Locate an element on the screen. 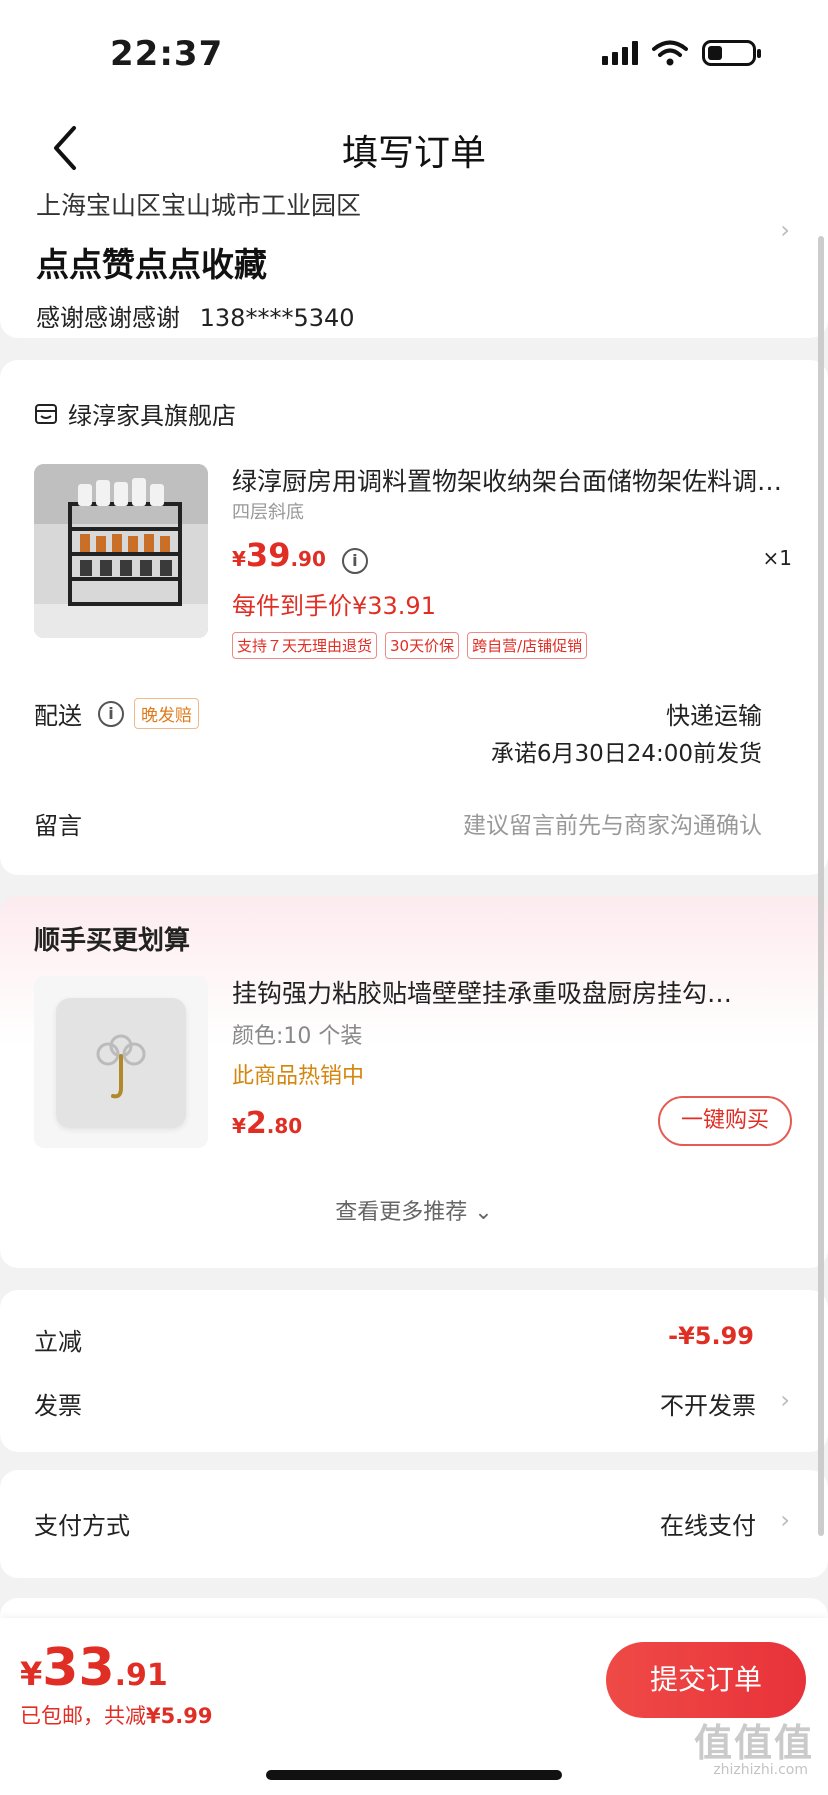 The width and height of the screenshot is (828, 1795). store-name: 绿淳家具旗舰店 is located at coordinates (152, 416).